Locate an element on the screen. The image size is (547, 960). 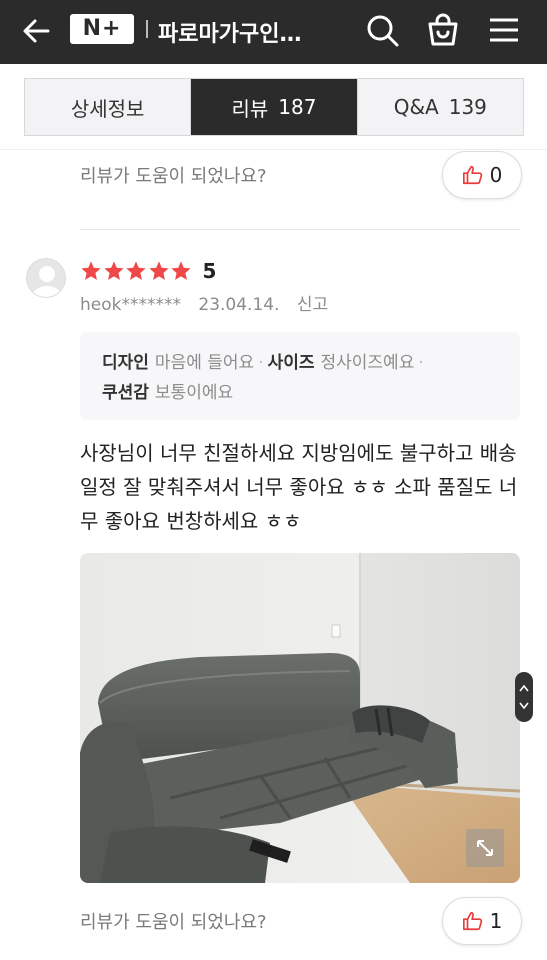
tab-reviews-label: 리뷰 is located at coordinates (250, 108).